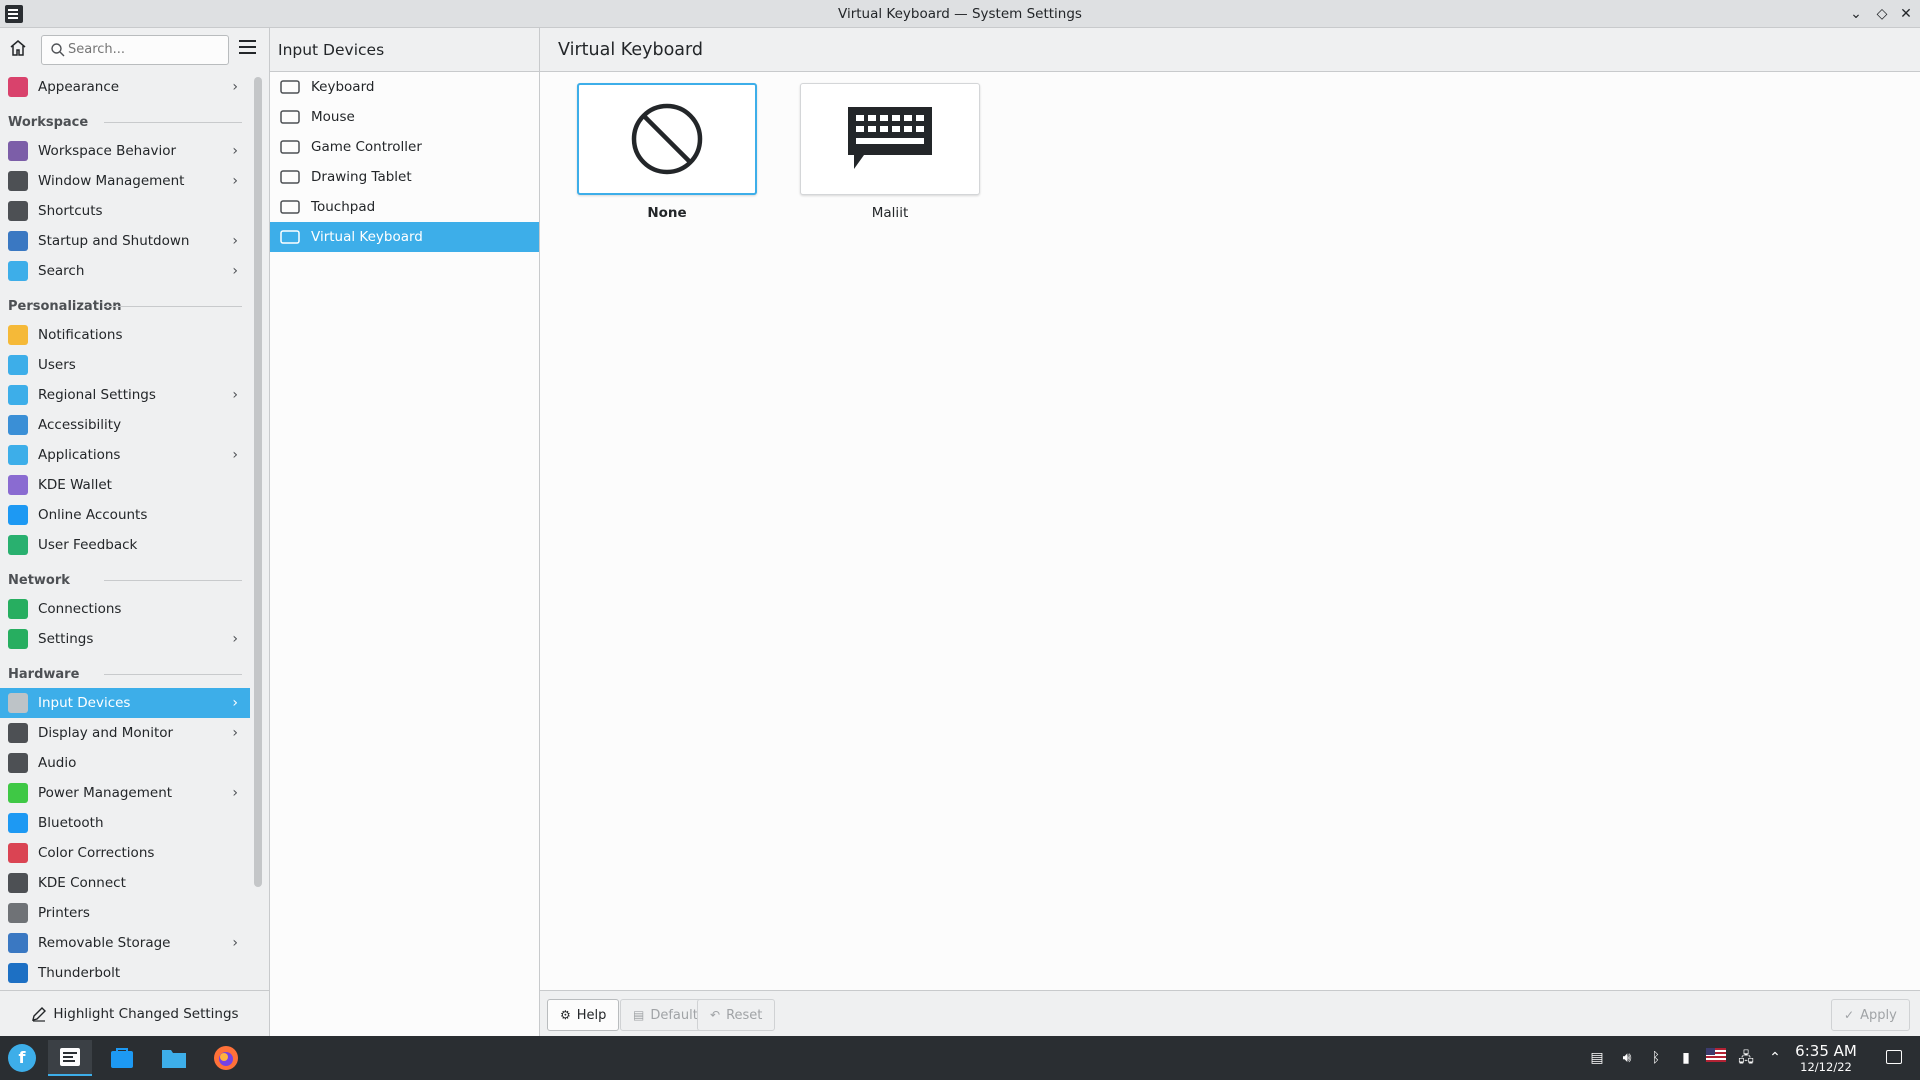 This screenshot has height=1080, width=1920. I want to click on subcategory-item-label: Virtual Keyboard, so click(367, 237).